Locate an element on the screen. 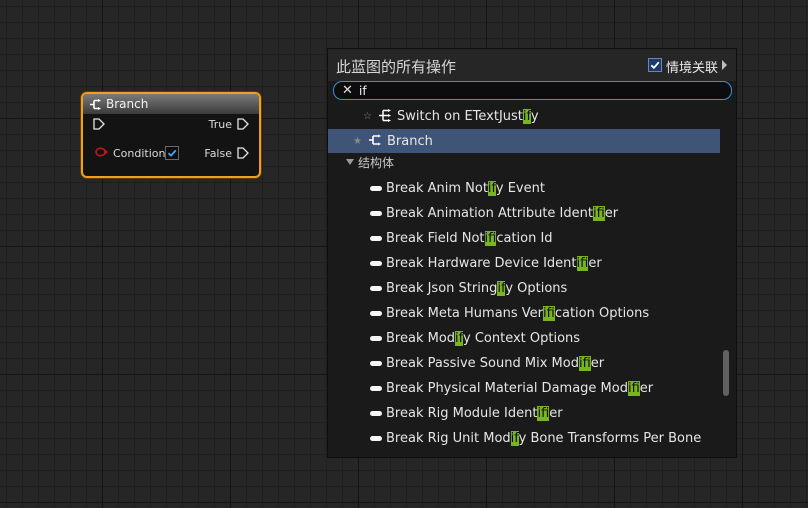  search-box: ✕ is located at coordinates (532, 90).